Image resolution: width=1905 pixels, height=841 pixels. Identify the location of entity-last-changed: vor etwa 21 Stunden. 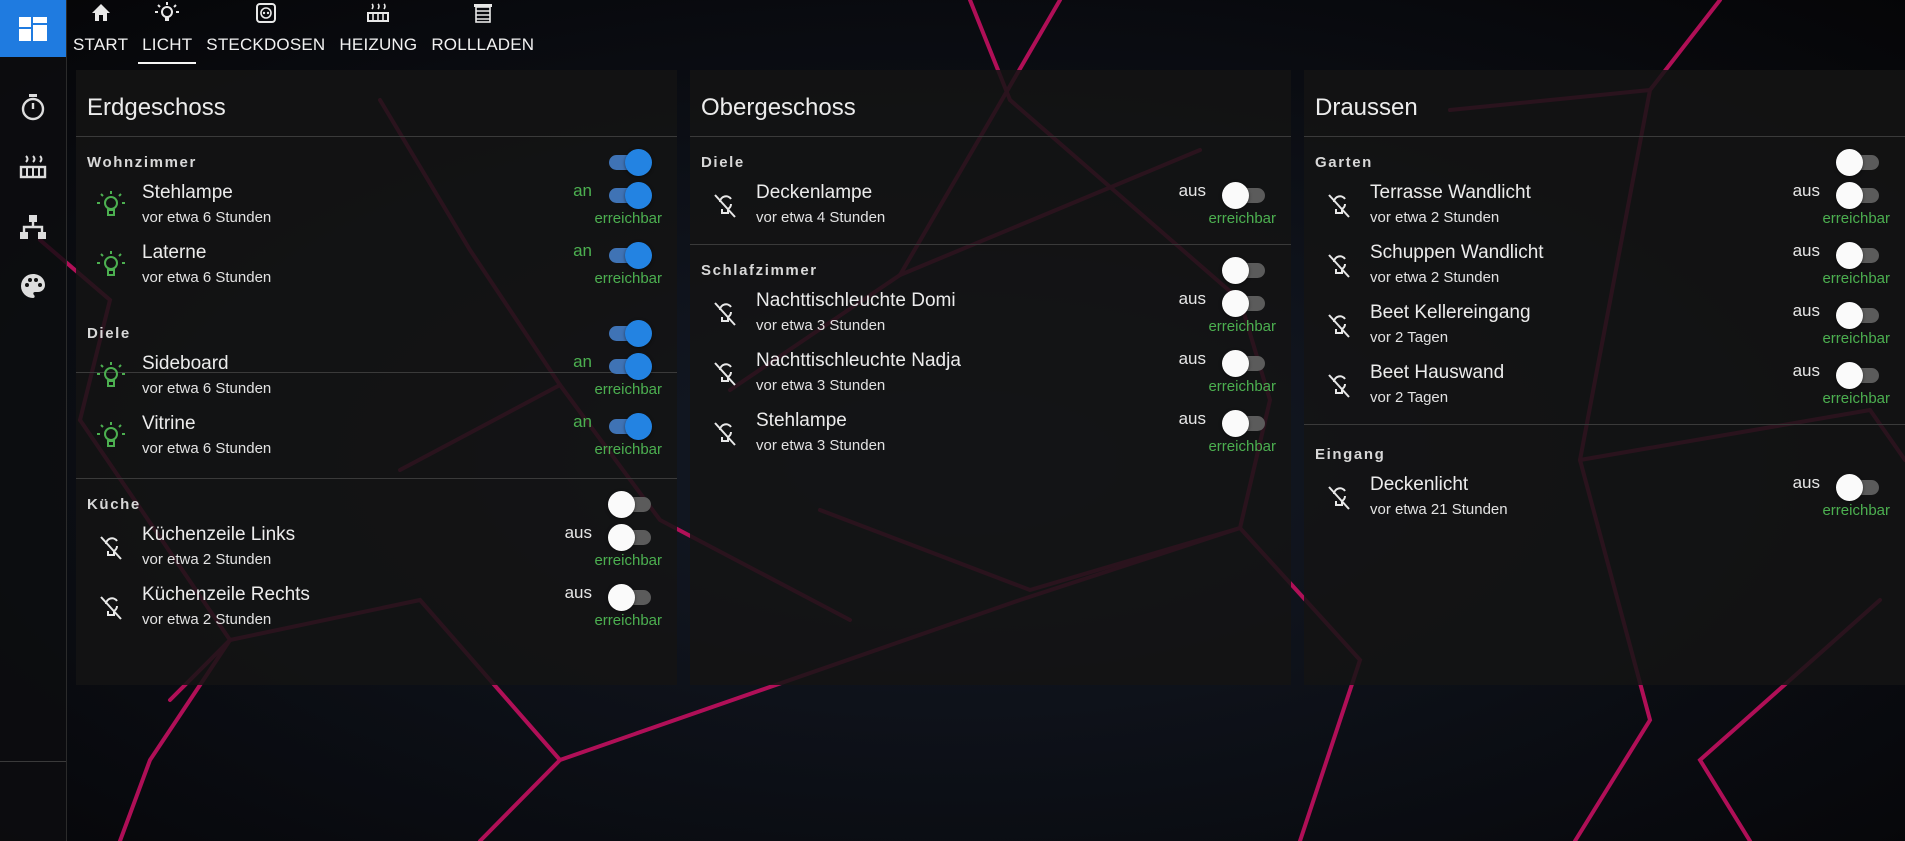
(1439, 509).